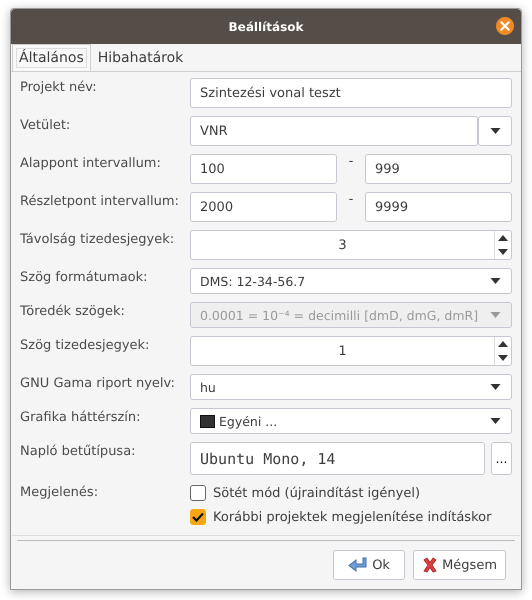 This screenshot has width=532, height=600. I want to click on close-icon, so click(505, 26).